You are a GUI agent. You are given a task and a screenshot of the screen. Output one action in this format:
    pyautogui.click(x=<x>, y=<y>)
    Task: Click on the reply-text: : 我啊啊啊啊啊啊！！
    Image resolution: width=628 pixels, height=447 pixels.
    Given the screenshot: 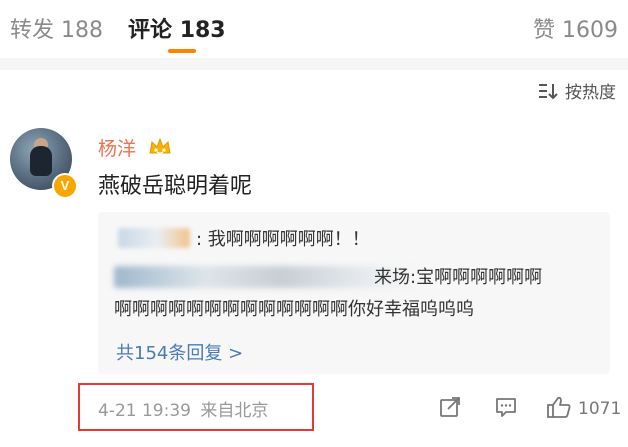 What is the action you would take?
    pyautogui.click(x=283, y=239)
    